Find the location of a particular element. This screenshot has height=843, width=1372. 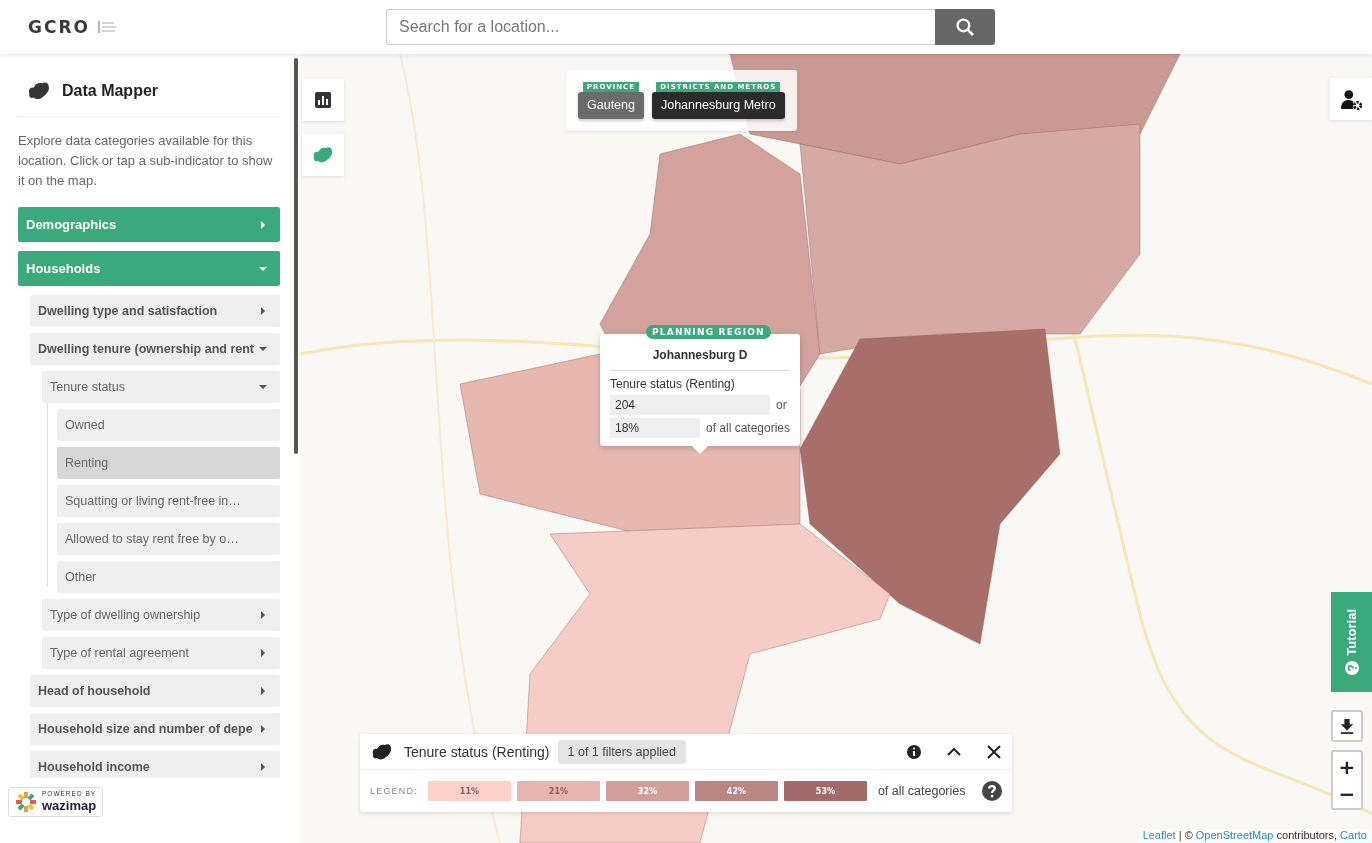

subcategory-item: Household income is located at coordinates (155, 764).